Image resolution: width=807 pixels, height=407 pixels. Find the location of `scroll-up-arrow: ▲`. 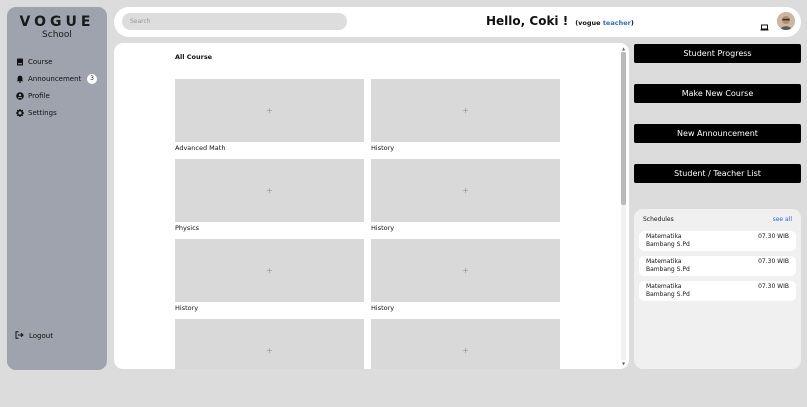

scroll-up-arrow: ▲ is located at coordinates (623, 48).